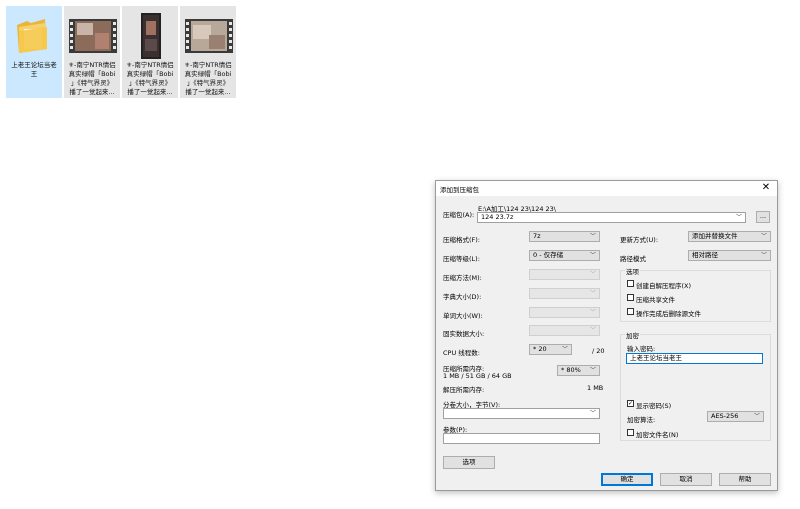 The width and height of the screenshot is (800, 509). What do you see at coordinates (548, 255) in the screenshot?
I see `level-value: 0 - 仅存储` at bounding box center [548, 255].